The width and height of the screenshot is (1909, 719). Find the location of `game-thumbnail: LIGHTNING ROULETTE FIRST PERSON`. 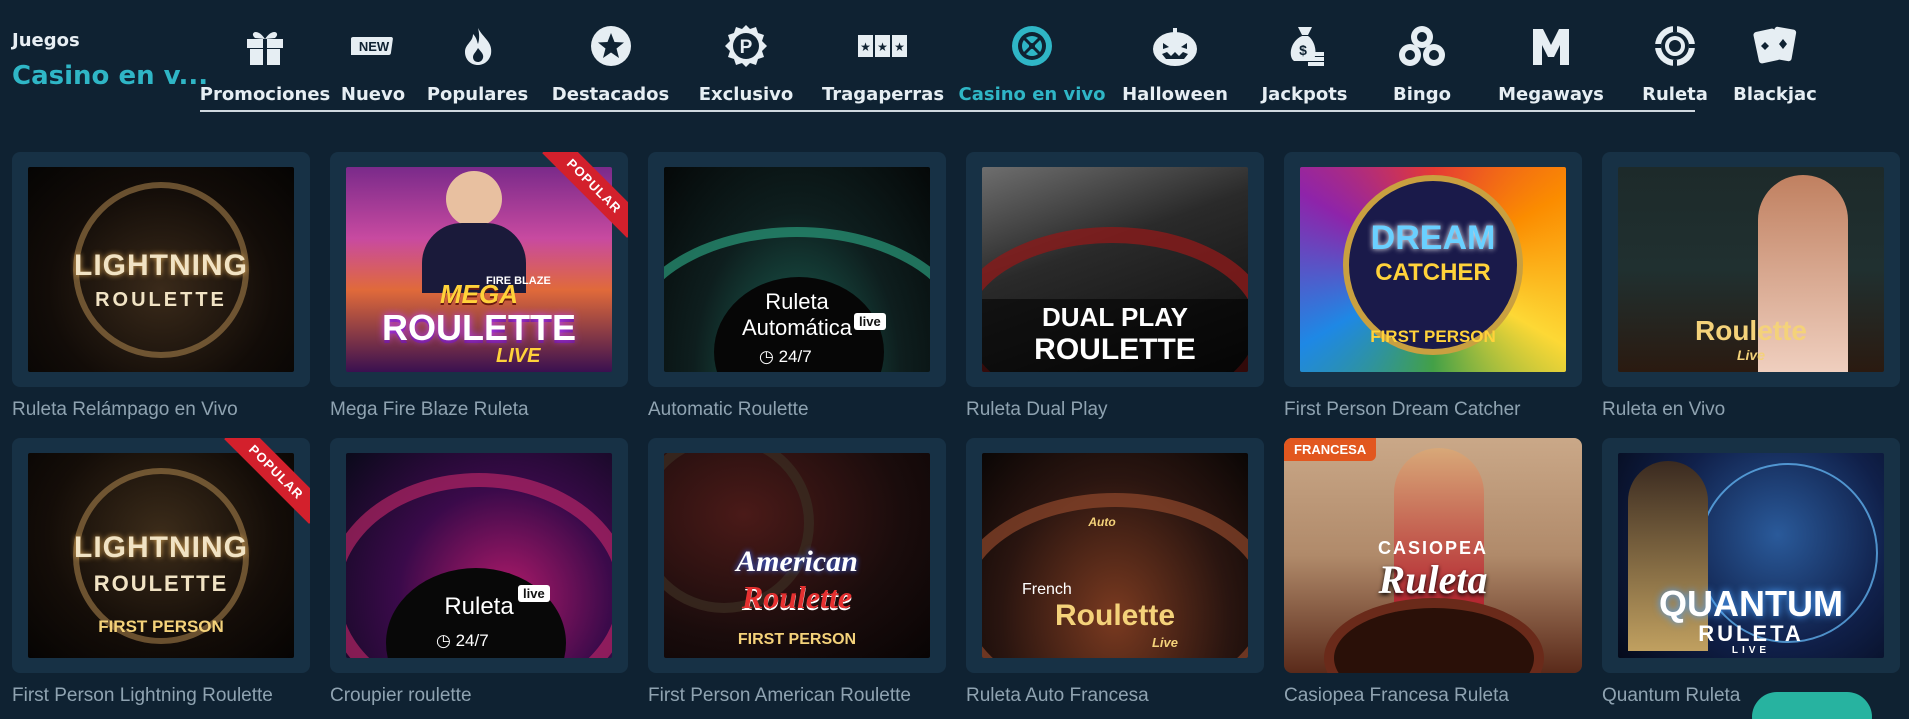

game-thumbnail: LIGHTNING ROULETTE FIRST PERSON is located at coordinates (161, 555).